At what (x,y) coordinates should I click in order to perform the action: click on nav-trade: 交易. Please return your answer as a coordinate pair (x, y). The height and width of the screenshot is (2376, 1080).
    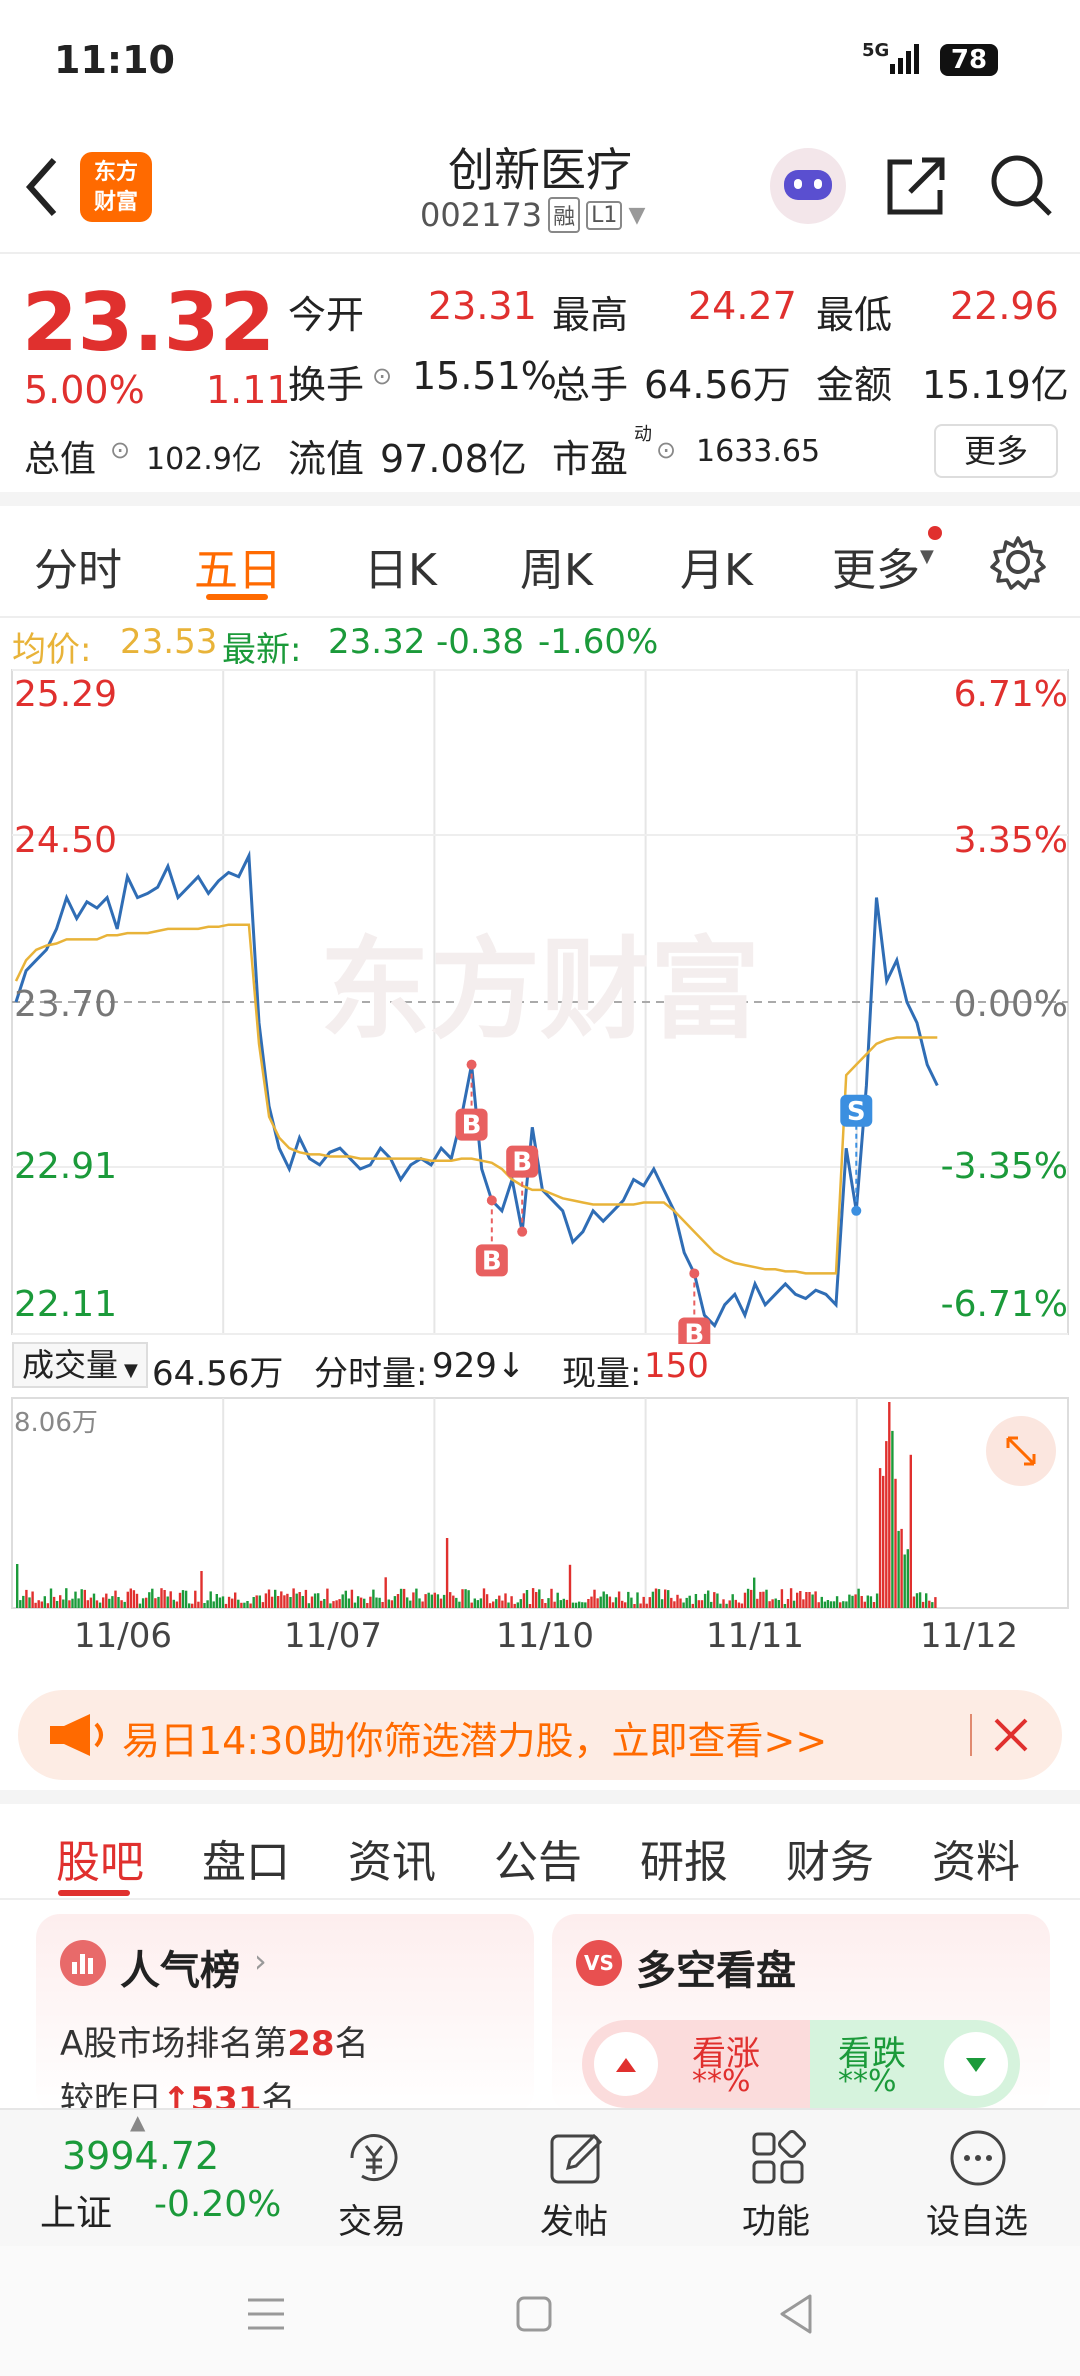
    Looking at the image, I should click on (372, 2218).